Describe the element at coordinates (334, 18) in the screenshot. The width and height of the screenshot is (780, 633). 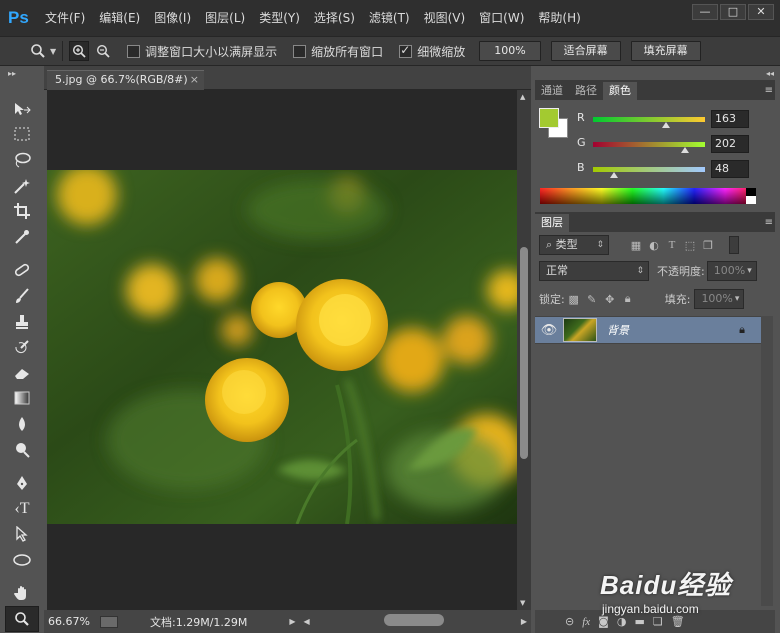
I see `menu-select: 选择(S)` at that location.